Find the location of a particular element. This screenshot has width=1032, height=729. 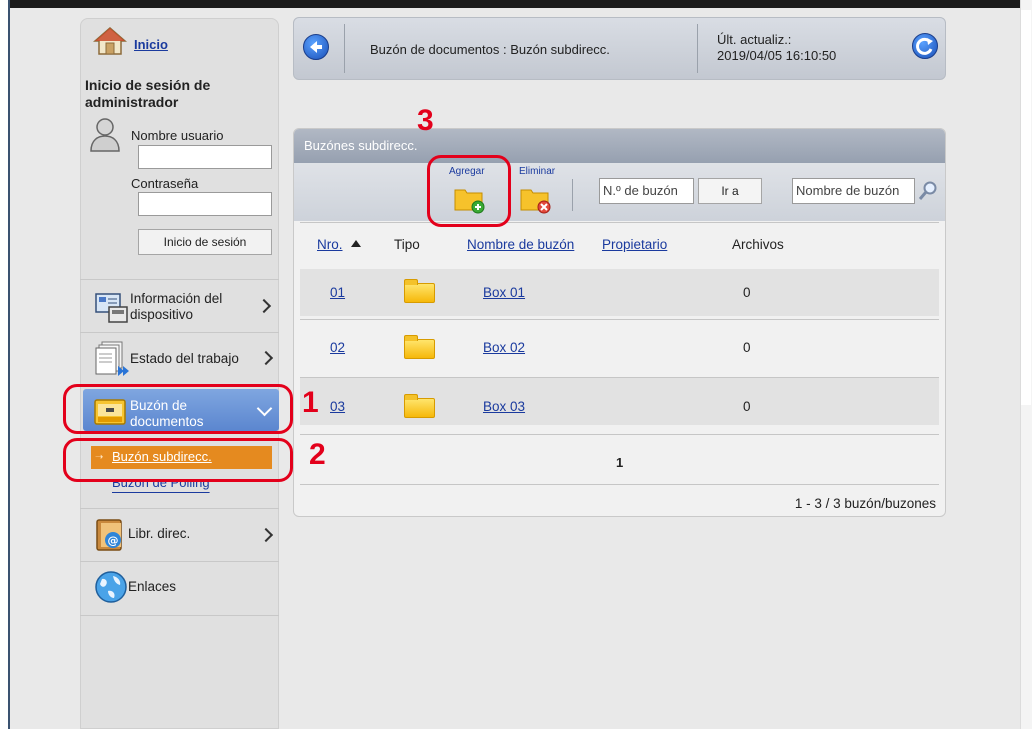

callout-number-3: 3 is located at coordinates (425, 120).